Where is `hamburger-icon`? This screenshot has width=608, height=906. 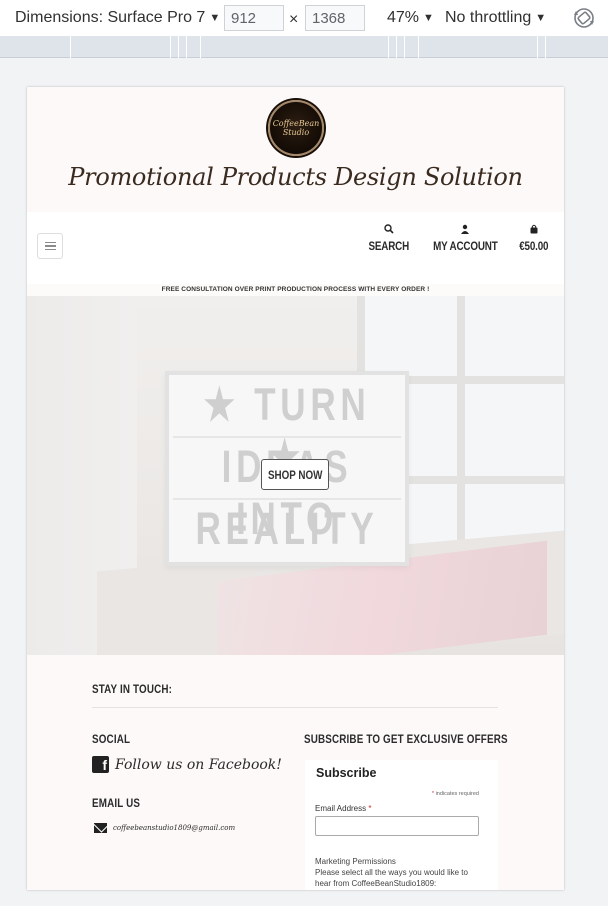 hamburger-icon is located at coordinates (50, 242).